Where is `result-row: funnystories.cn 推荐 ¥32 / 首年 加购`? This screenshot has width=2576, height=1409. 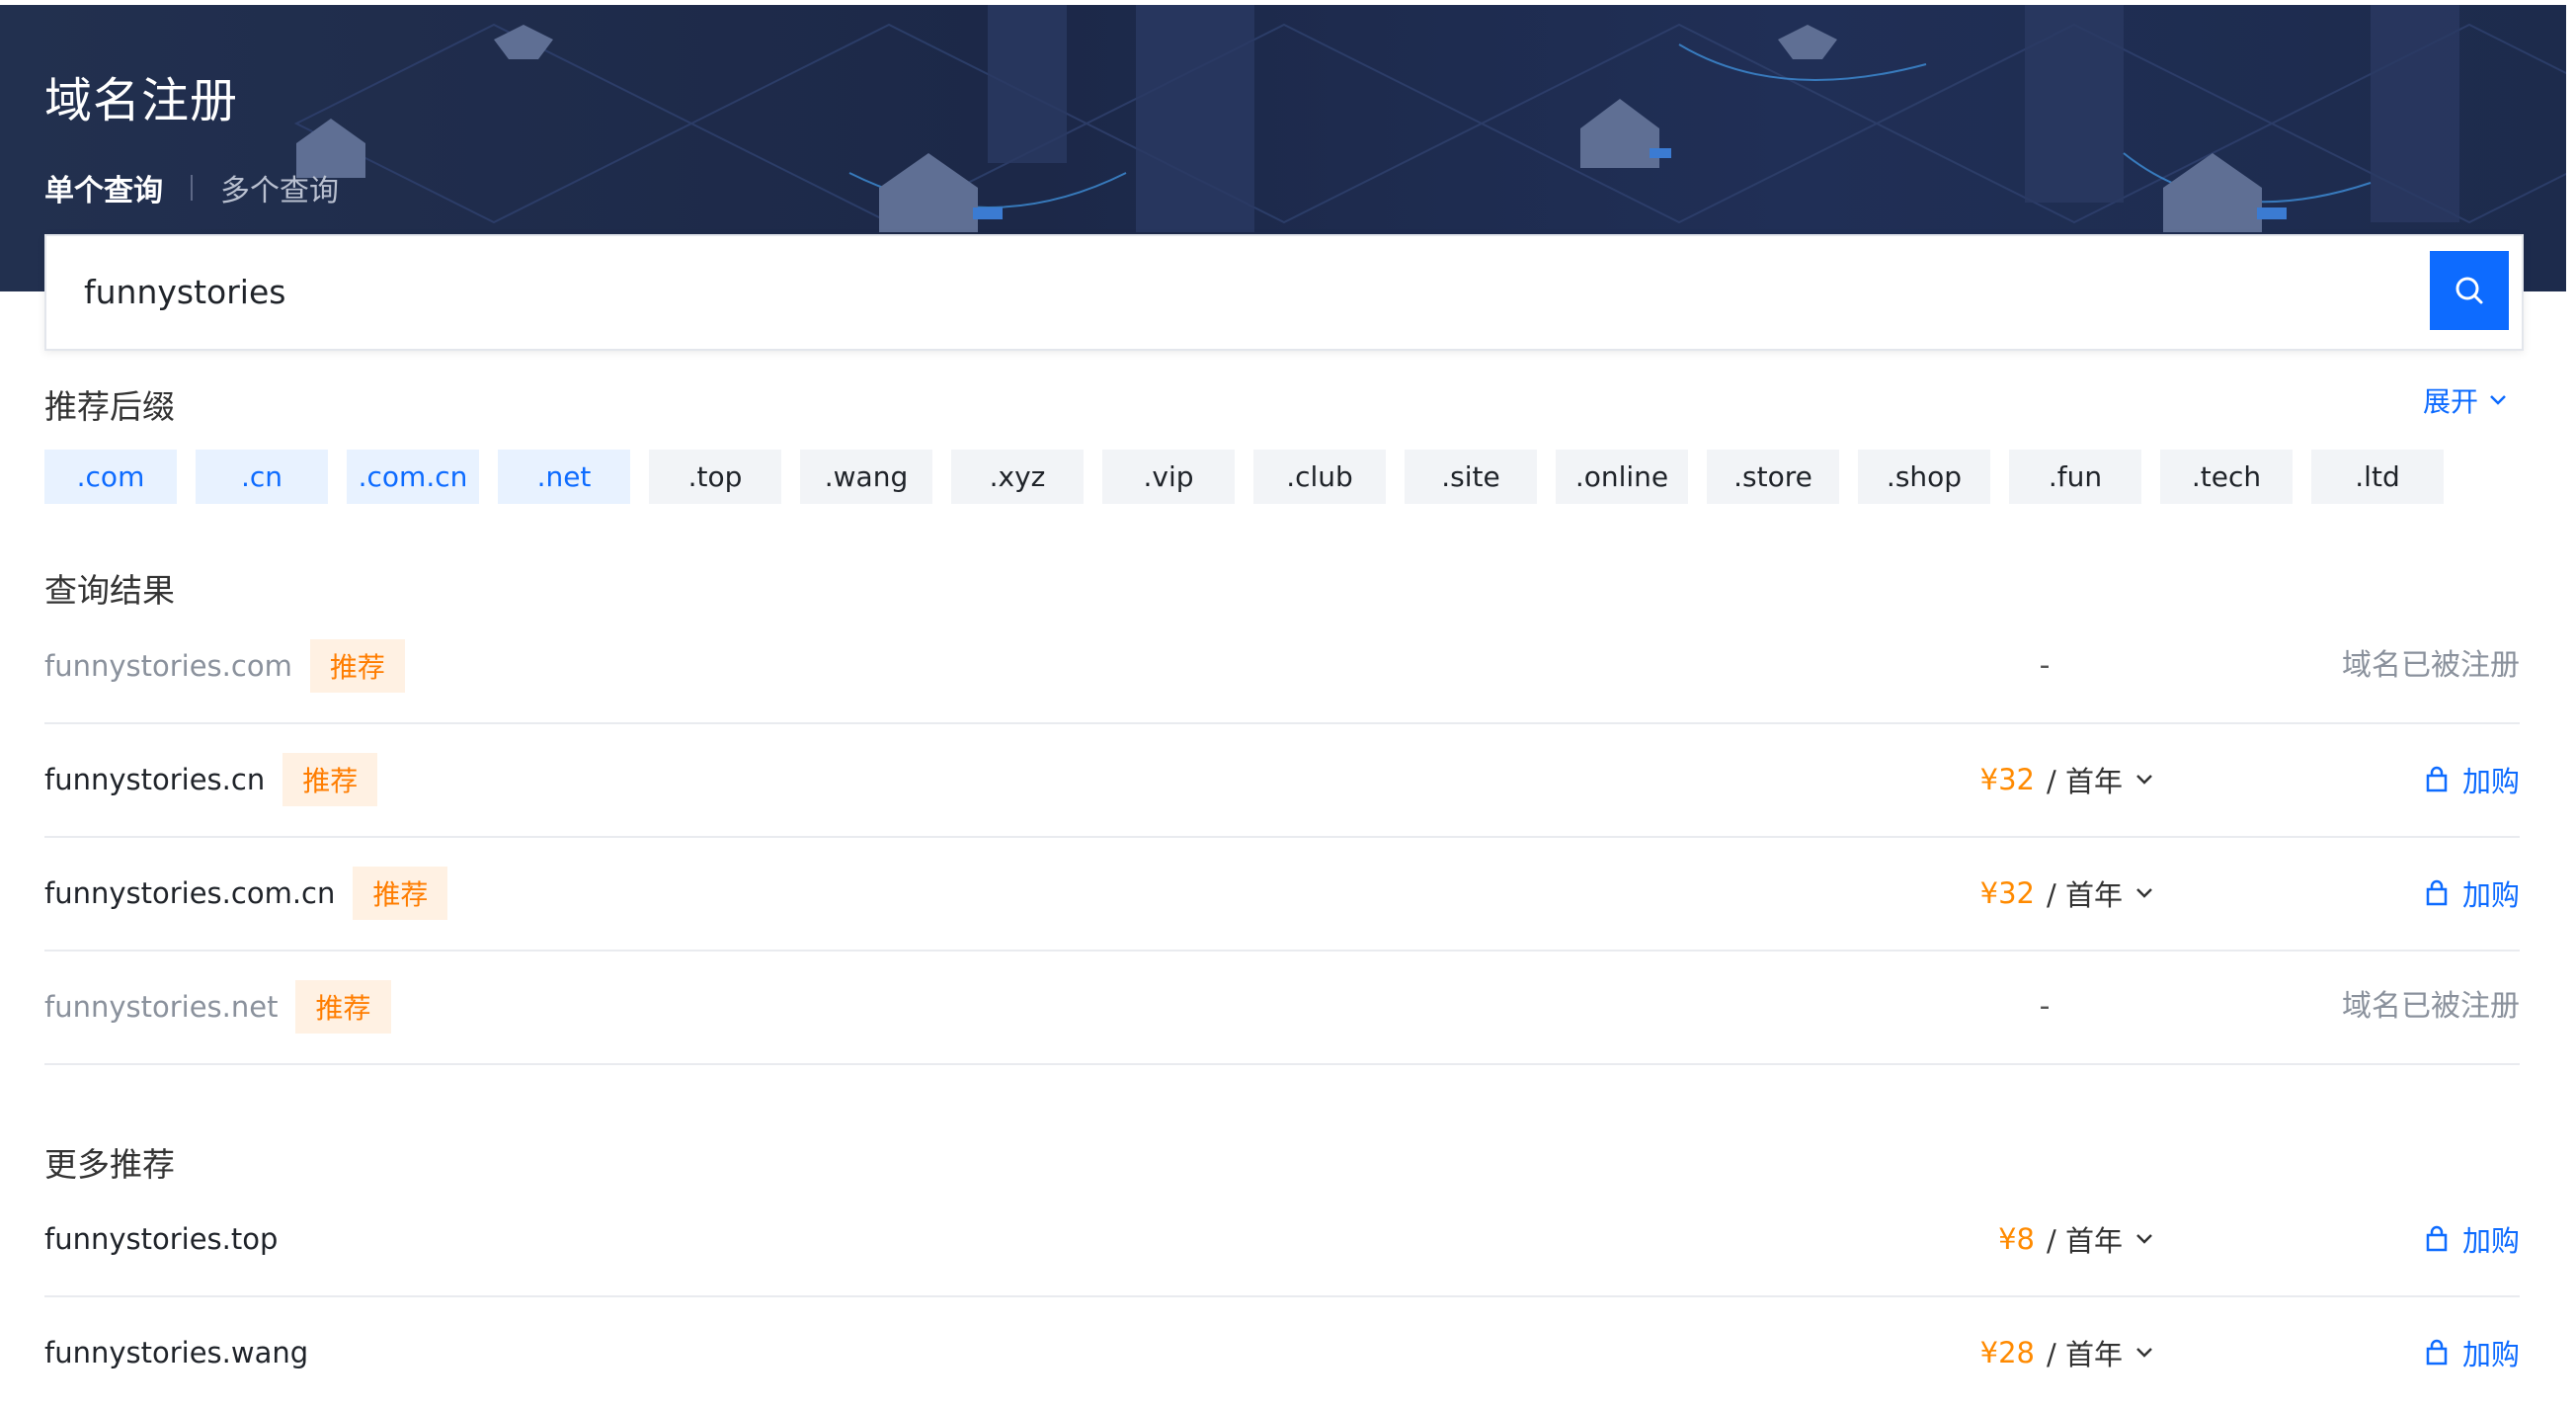
result-row: funnystories.cn 推荐 ¥32 / 首年 加购 is located at coordinates (1282, 780).